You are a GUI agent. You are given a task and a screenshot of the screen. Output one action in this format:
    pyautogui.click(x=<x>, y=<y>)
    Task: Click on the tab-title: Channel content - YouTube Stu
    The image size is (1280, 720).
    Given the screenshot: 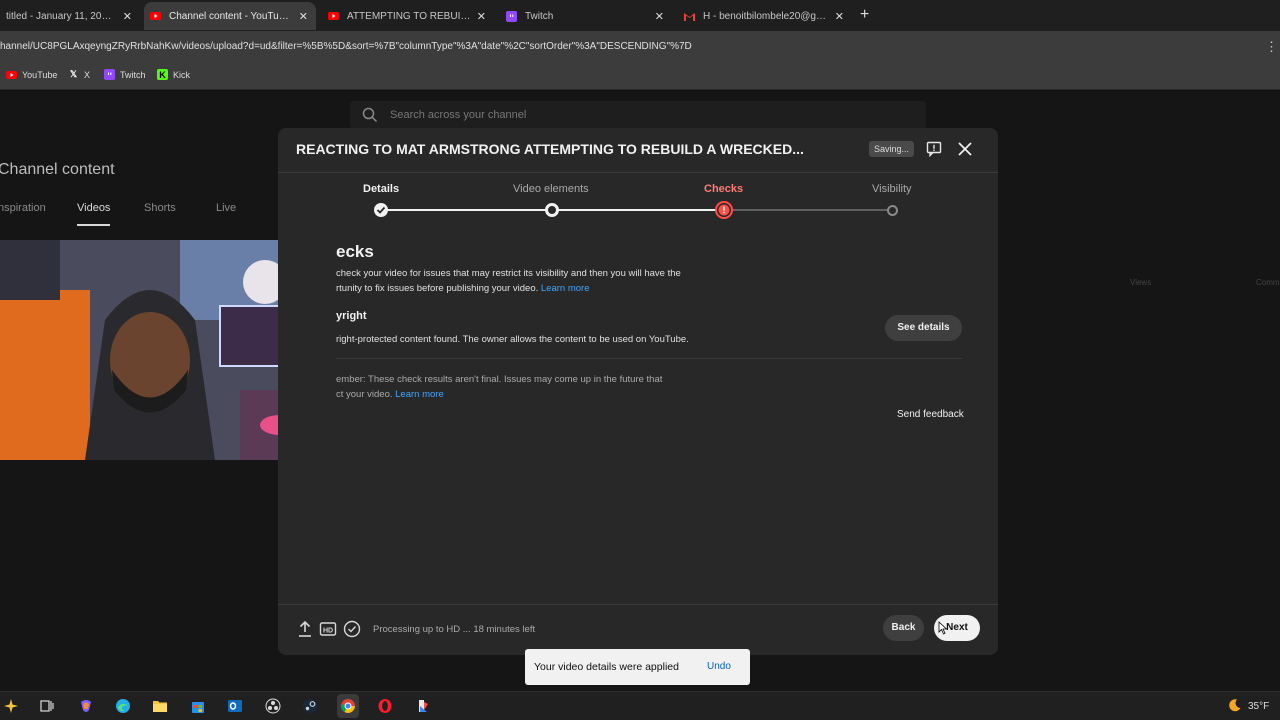 What is the action you would take?
    pyautogui.click(x=231, y=16)
    